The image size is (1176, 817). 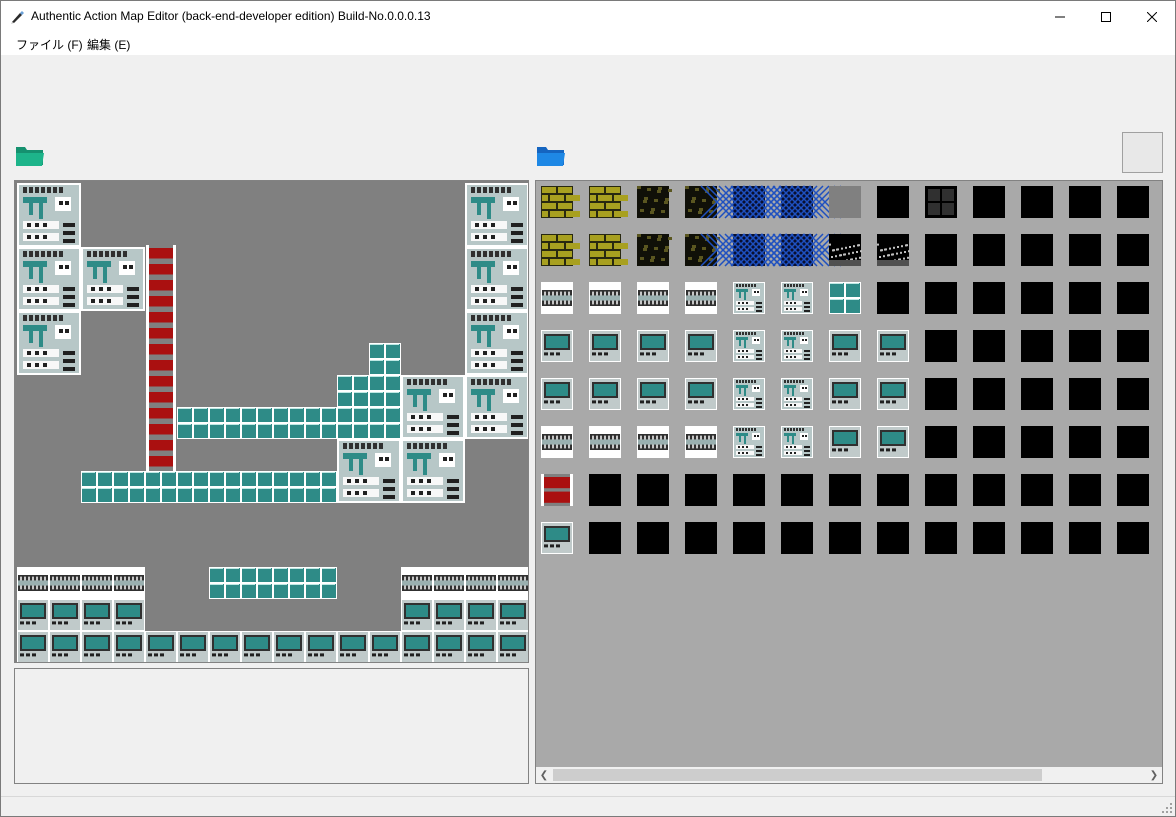 What do you see at coordinates (49, 44) in the screenshot?
I see `menu-file: ファイル (F)` at bounding box center [49, 44].